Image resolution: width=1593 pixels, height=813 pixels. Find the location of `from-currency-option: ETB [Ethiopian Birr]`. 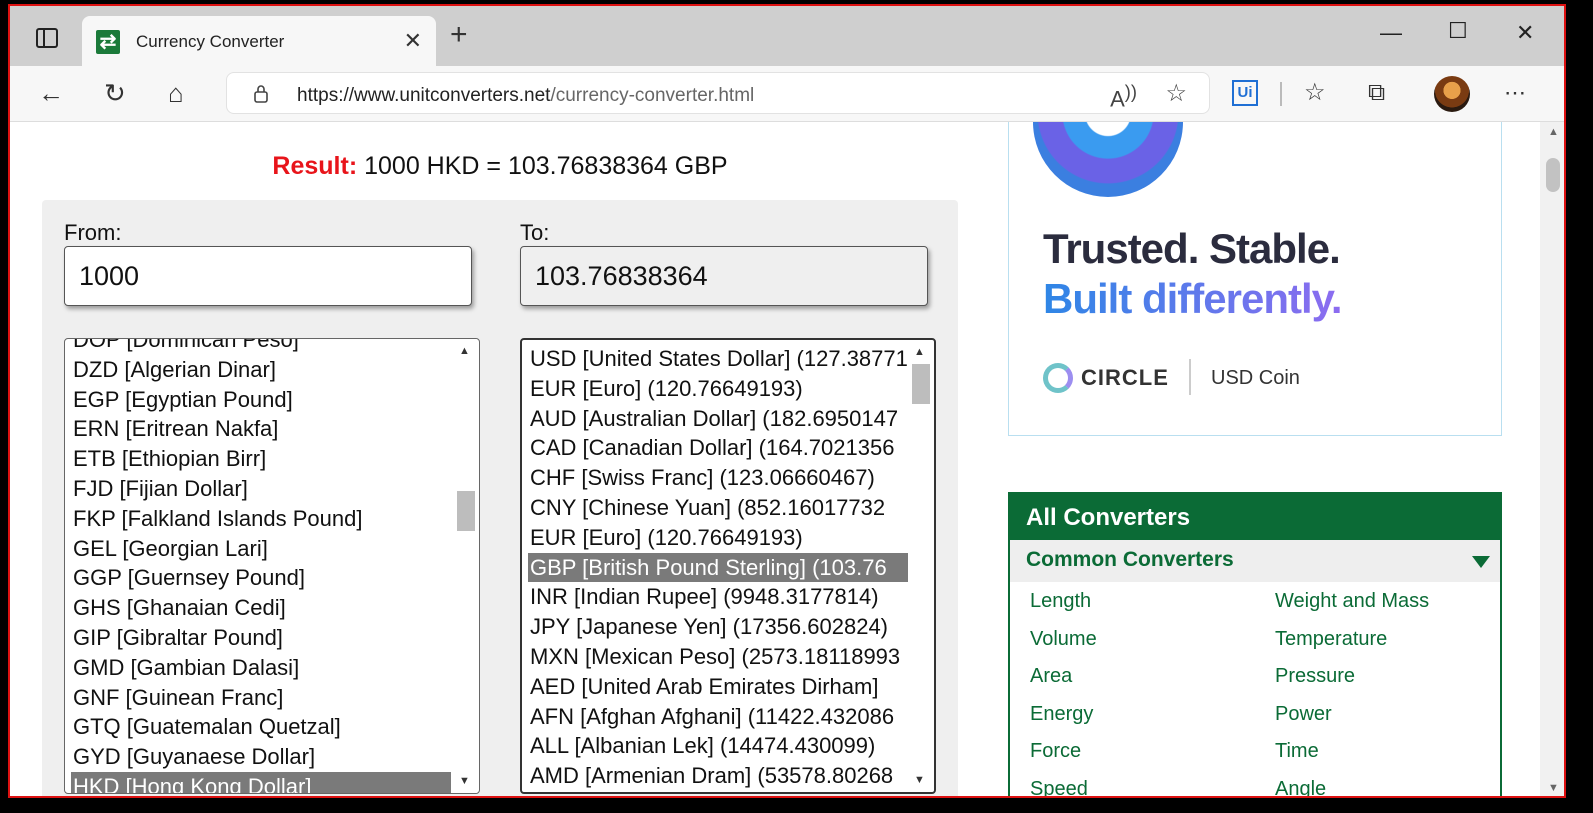

from-currency-option: ETB [Ethiopian Birr] is located at coordinates (261, 459).